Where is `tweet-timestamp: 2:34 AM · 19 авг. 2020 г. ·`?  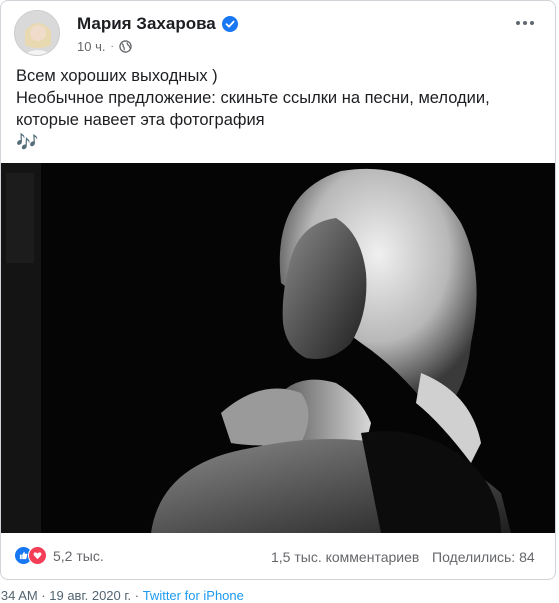
tweet-timestamp: 2:34 AM · 19 авг. 2020 г. · is located at coordinates (69, 595).